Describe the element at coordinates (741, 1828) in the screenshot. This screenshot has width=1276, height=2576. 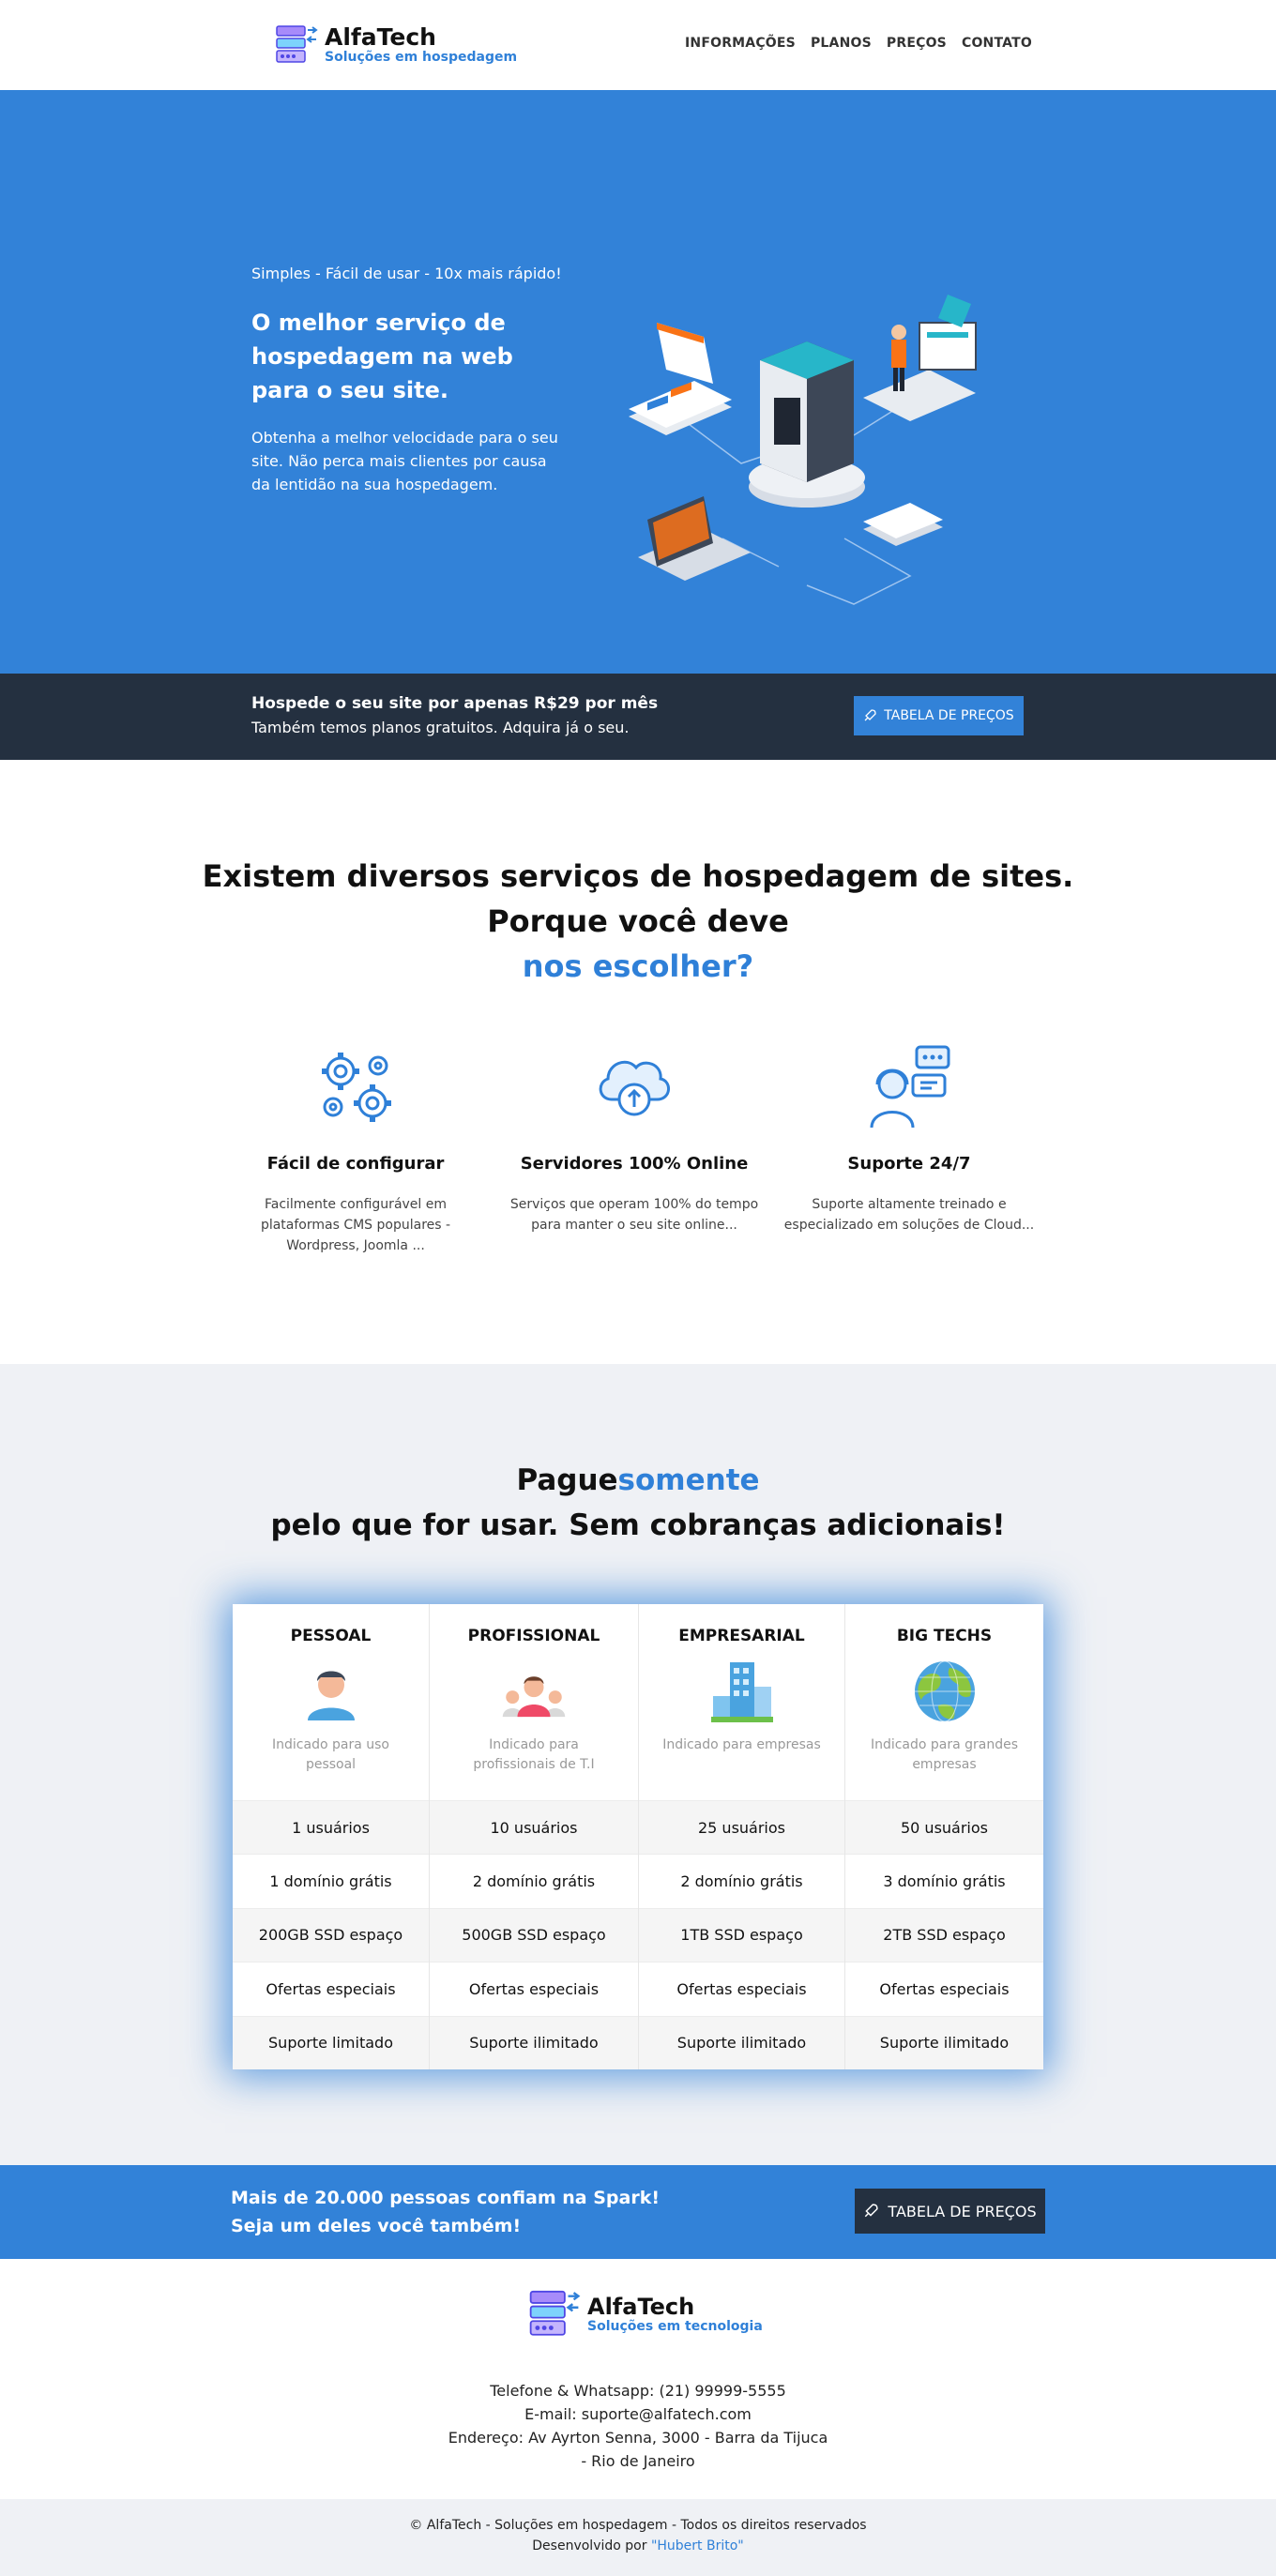
I see `plan-feature: 25 usuários` at that location.